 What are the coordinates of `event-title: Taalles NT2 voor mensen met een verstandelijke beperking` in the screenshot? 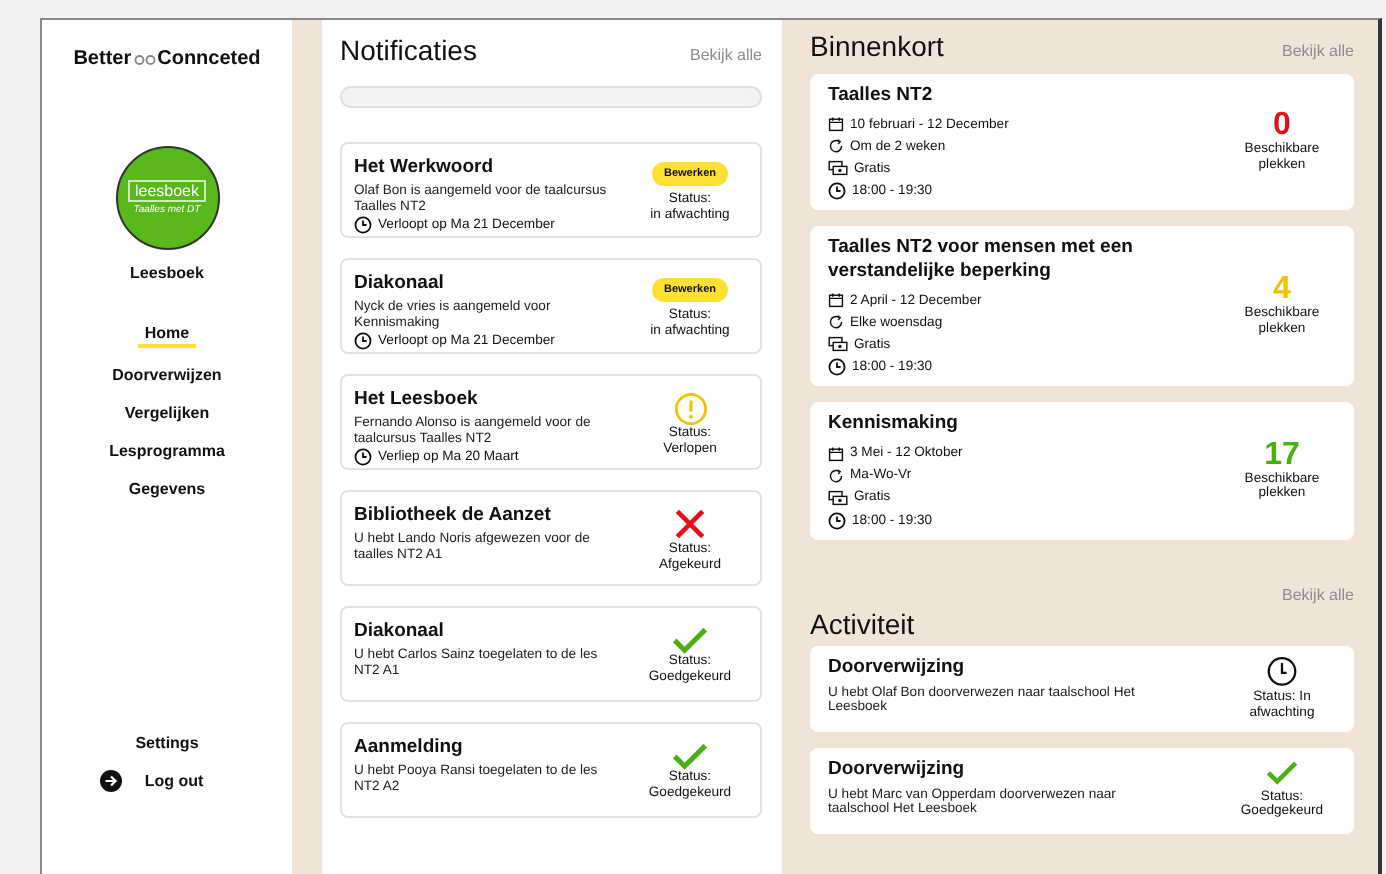 It's located at (981, 259).